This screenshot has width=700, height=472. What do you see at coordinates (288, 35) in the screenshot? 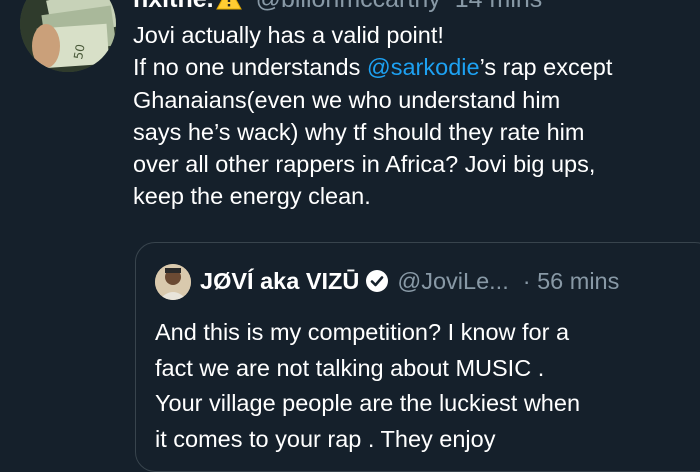
I see `tweet-text-line-1: Jovi actually has a valid point!` at bounding box center [288, 35].